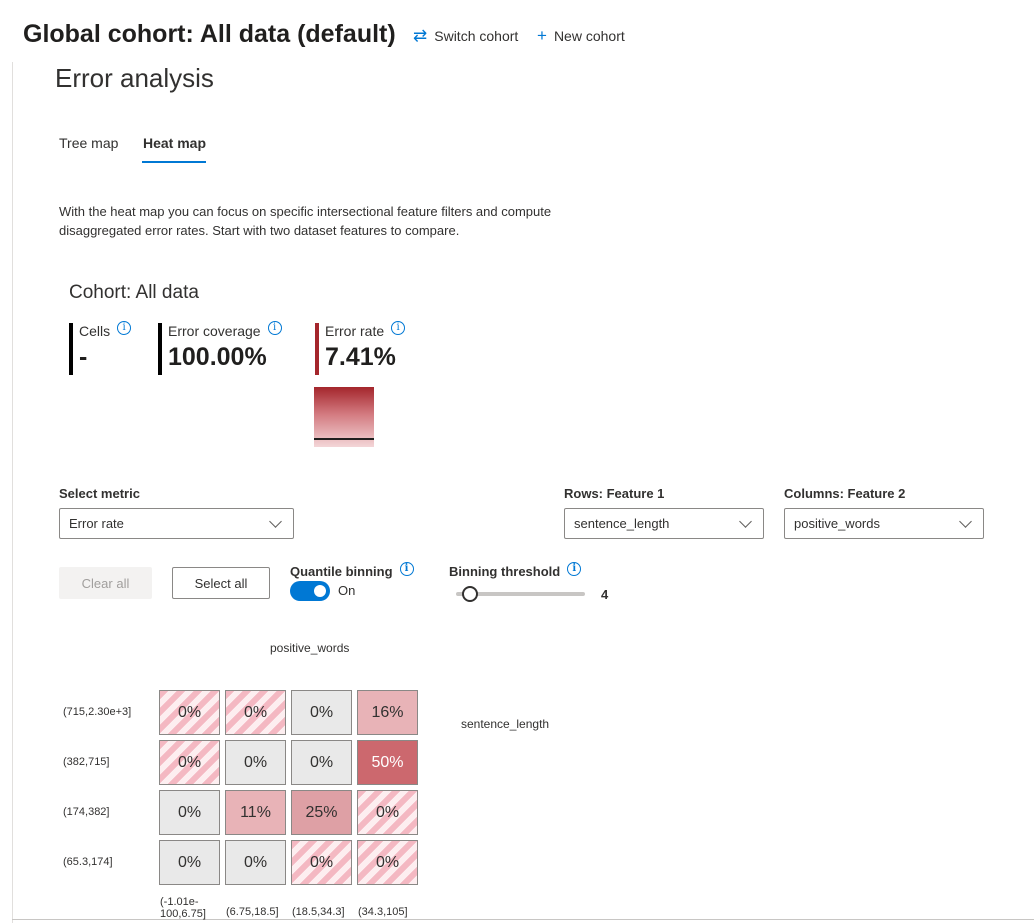 This screenshot has width=1034, height=923. I want to click on quantile-binning-toggle, so click(310, 591).